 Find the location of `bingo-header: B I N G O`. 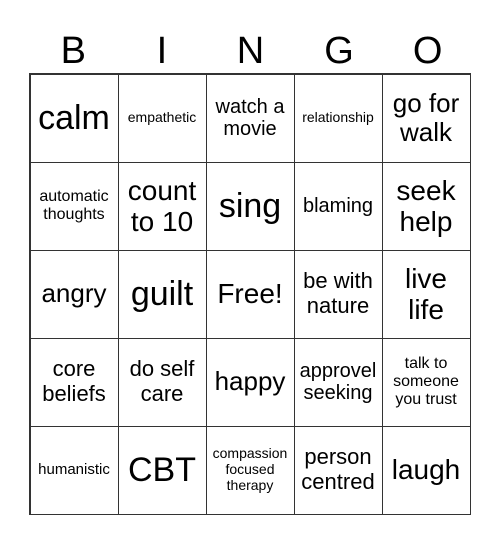

bingo-header: B I N G O is located at coordinates (250, 51).